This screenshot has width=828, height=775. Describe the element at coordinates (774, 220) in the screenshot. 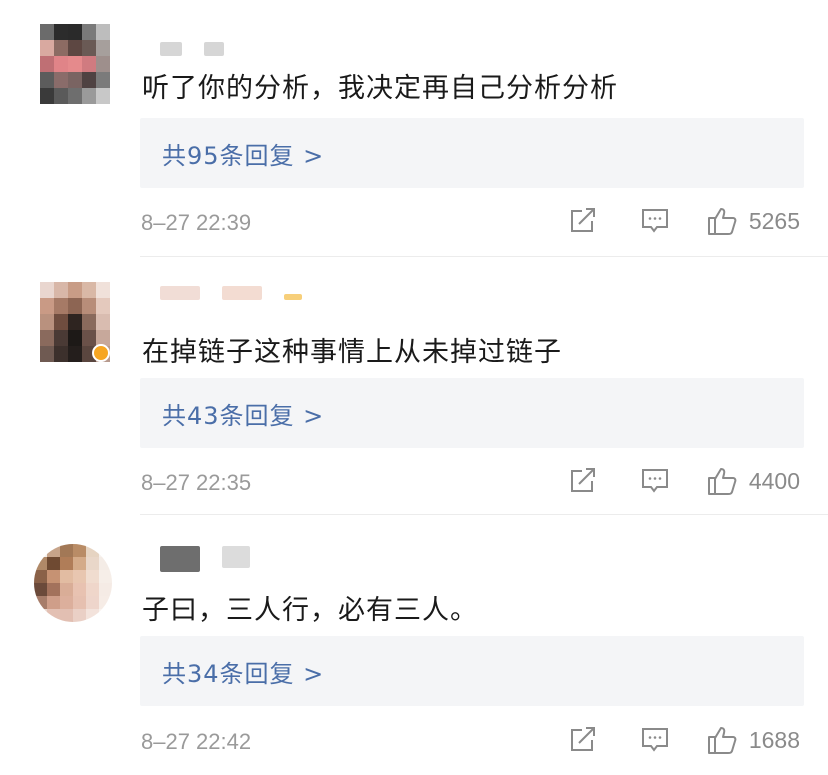

I see `like-count: 5265` at that location.